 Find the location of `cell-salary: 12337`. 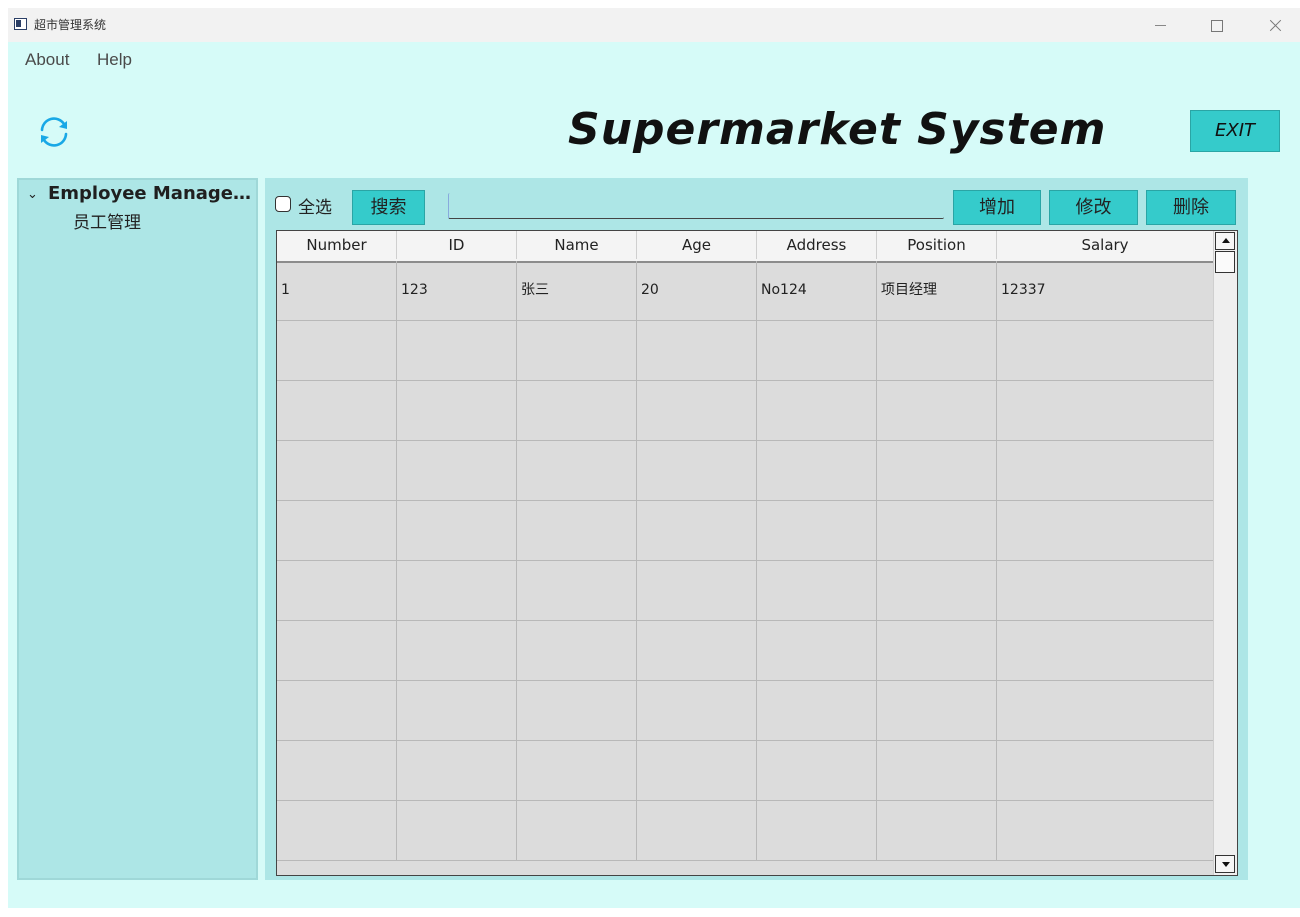

cell-salary: 12337 is located at coordinates (1105, 290).